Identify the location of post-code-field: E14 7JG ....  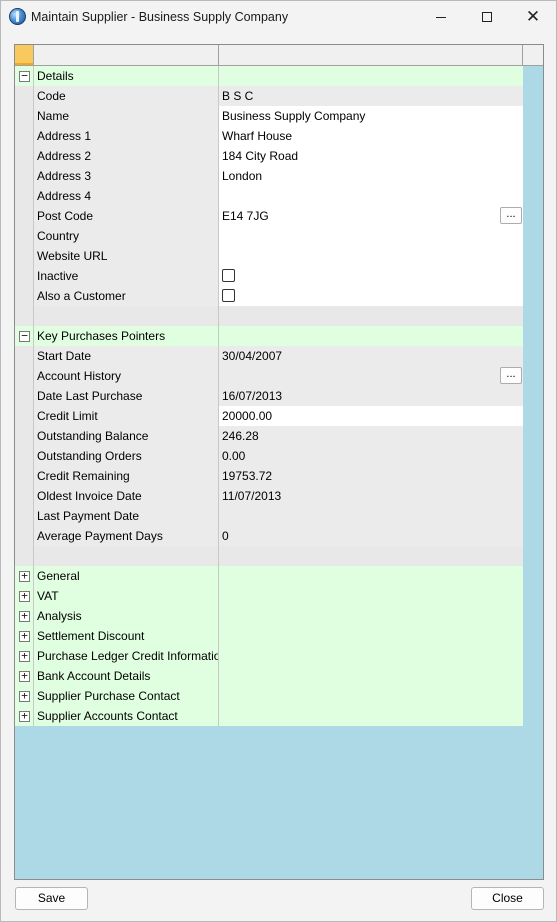
(371, 216).